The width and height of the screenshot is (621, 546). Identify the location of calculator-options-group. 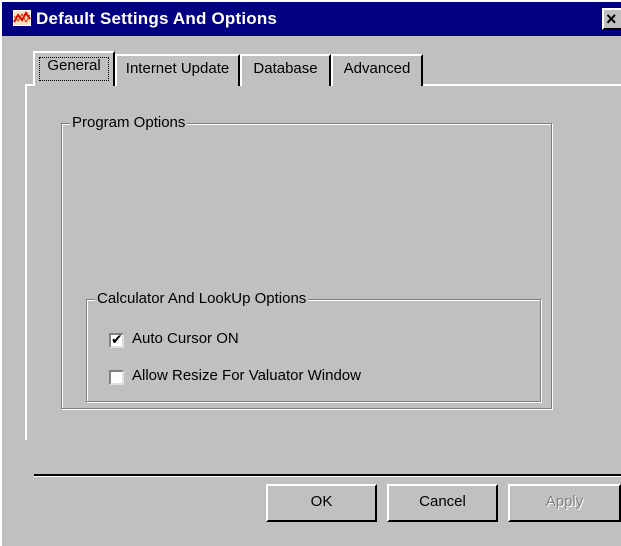
(313, 350).